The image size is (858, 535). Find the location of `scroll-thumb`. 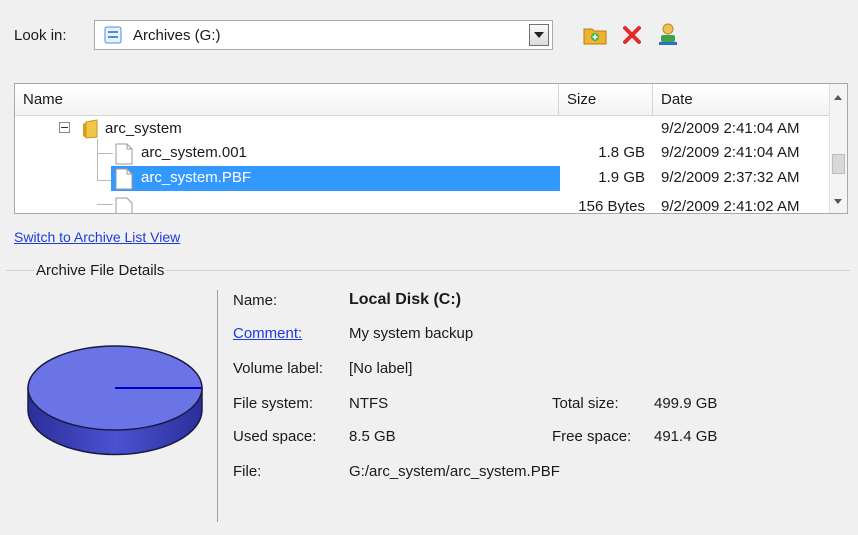

scroll-thumb is located at coordinates (838, 164).